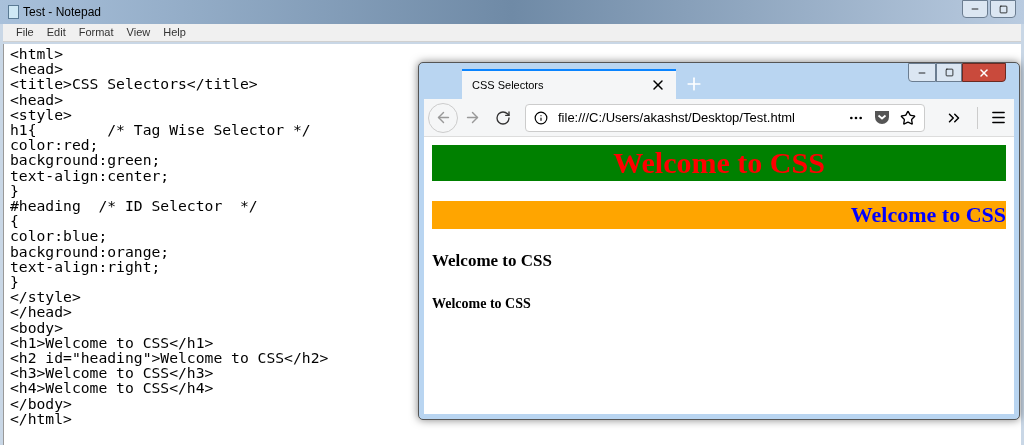 The height and width of the screenshot is (445, 1024). What do you see at coordinates (112, 373) in the screenshot?
I see `code-line: <h3>Welcome to CSS</h3>` at bounding box center [112, 373].